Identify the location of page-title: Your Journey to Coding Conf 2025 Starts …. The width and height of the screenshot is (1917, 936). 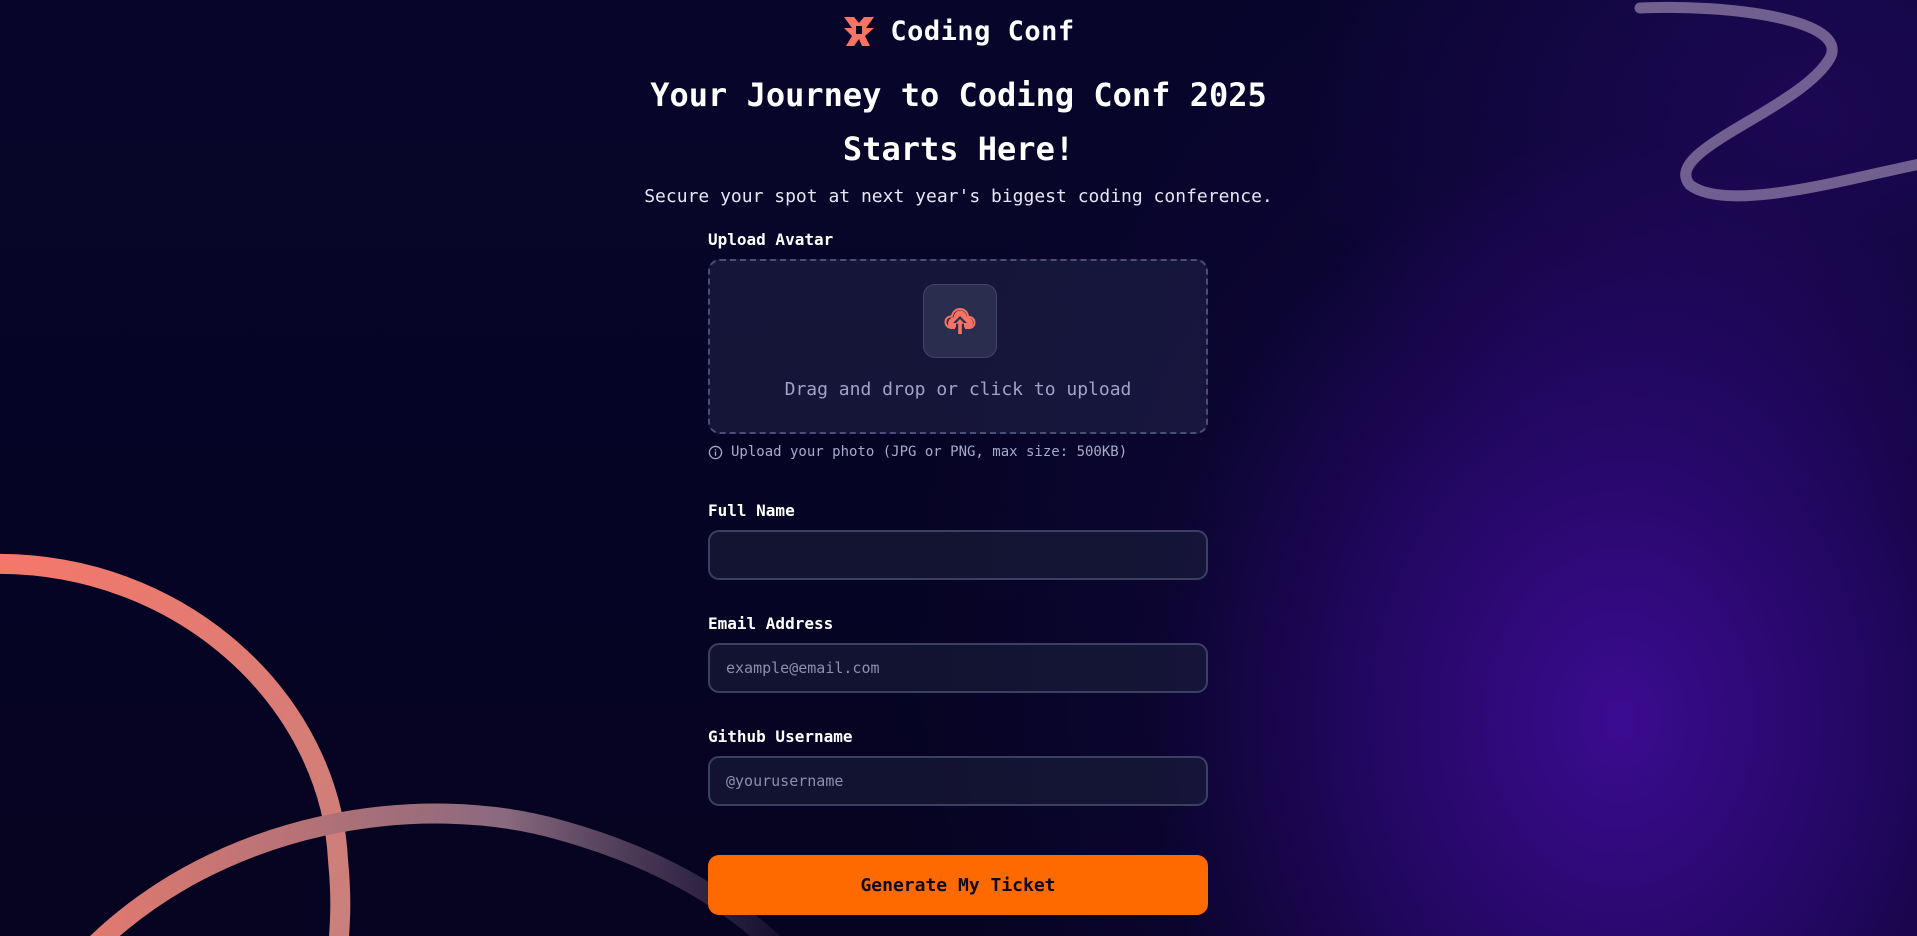
(958, 122).